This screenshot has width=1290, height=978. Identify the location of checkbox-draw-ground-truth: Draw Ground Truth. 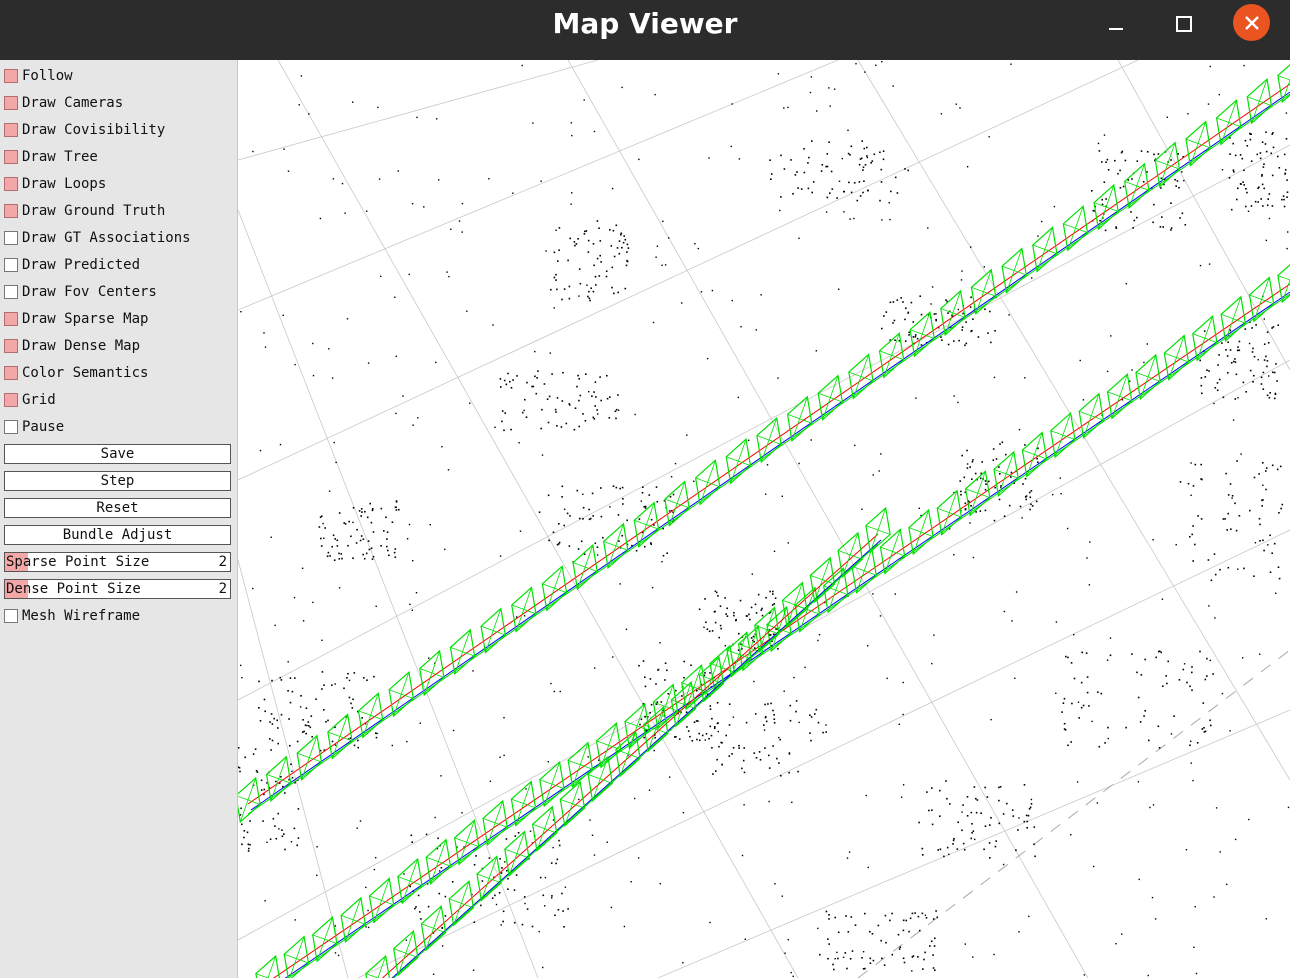
(118, 212).